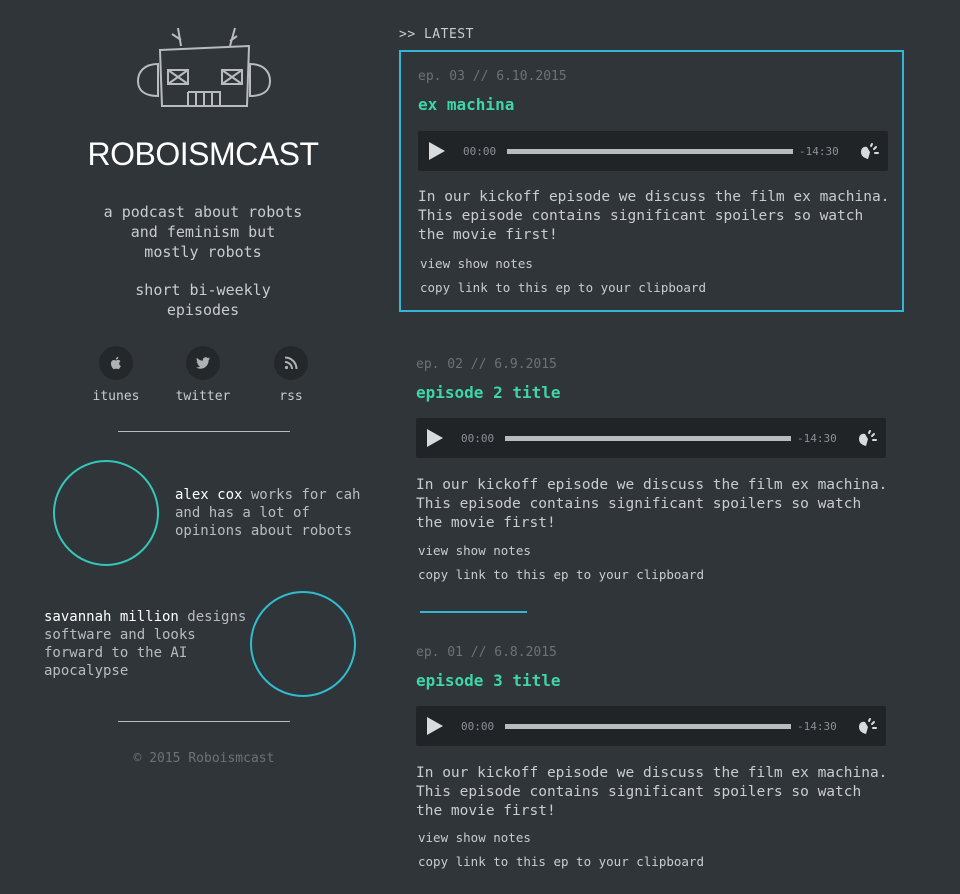 The height and width of the screenshot is (894, 960). I want to click on social-link-itunes: itunes, so click(116, 375).